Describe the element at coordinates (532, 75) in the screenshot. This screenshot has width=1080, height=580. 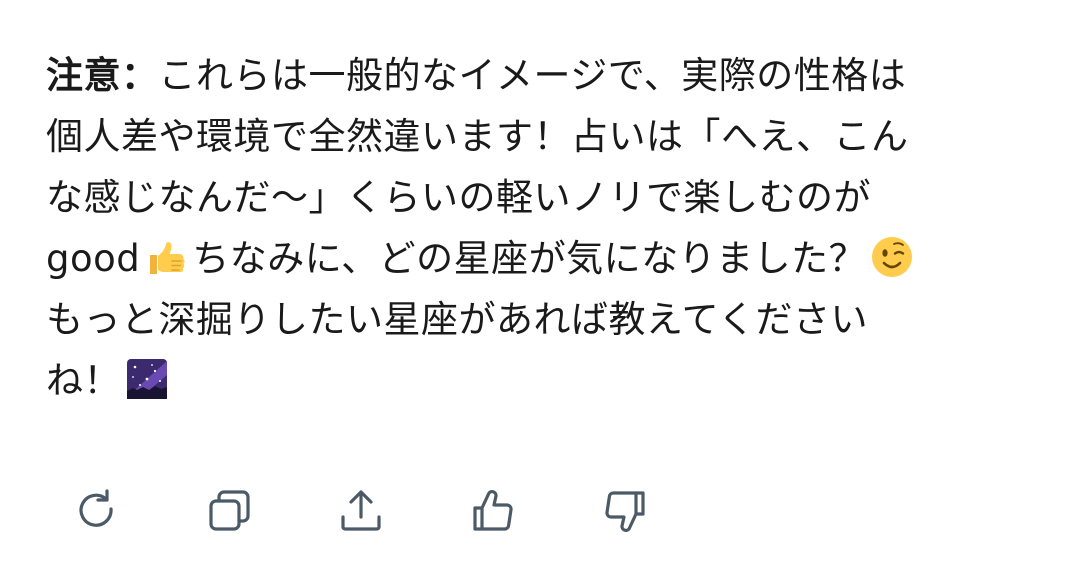
I see `message-text: これらは一般的なイメージで、実際の性格は` at that location.